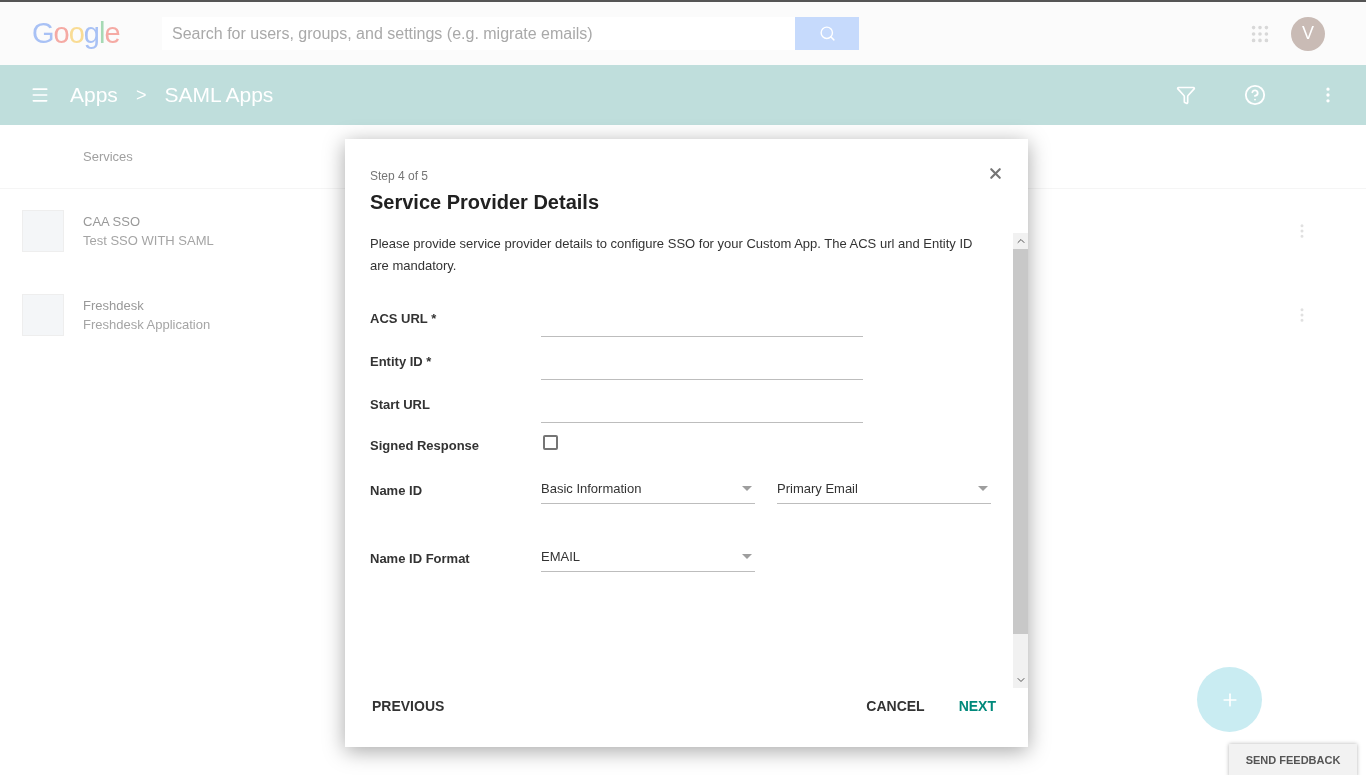 This screenshot has height=775, width=1366. I want to click on dialog-description: Please provide service provider details to configure SSO for your Custom App. The ACS url and Entity ID are mandatory., so click(672, 255).